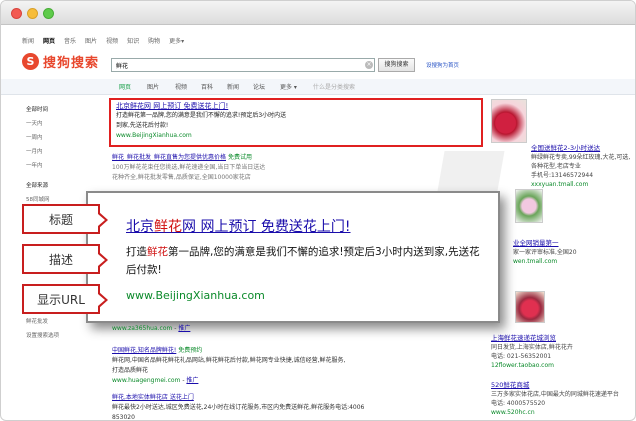 The height and width of the screenshot is (421, 636). I want to click on callout-desc-part: 打造, so click(136, 252).